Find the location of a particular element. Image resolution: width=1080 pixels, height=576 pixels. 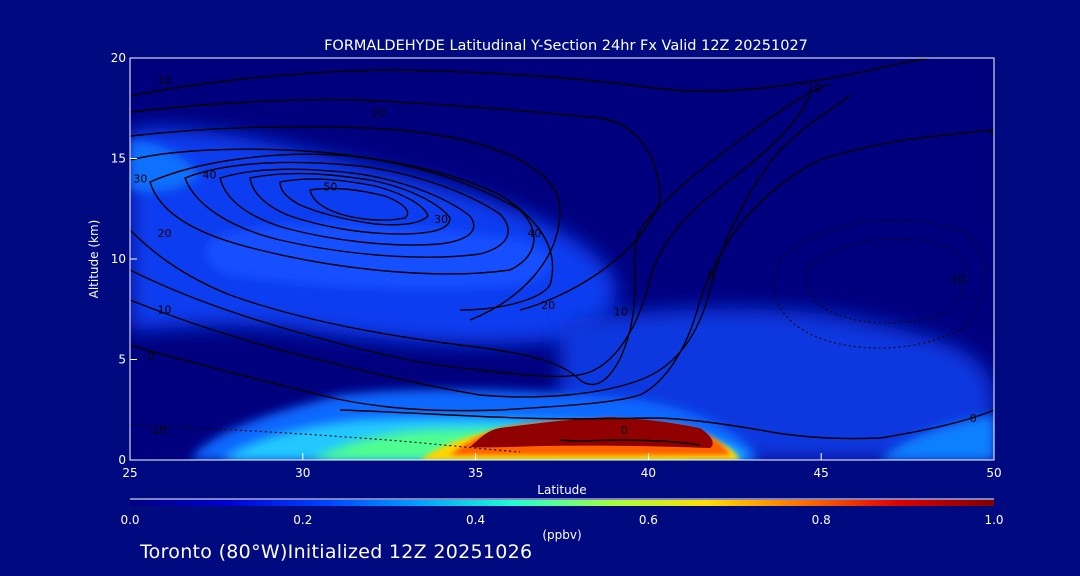

colorbar-tick-label: 0.4 is located at coordinates (475, 520).